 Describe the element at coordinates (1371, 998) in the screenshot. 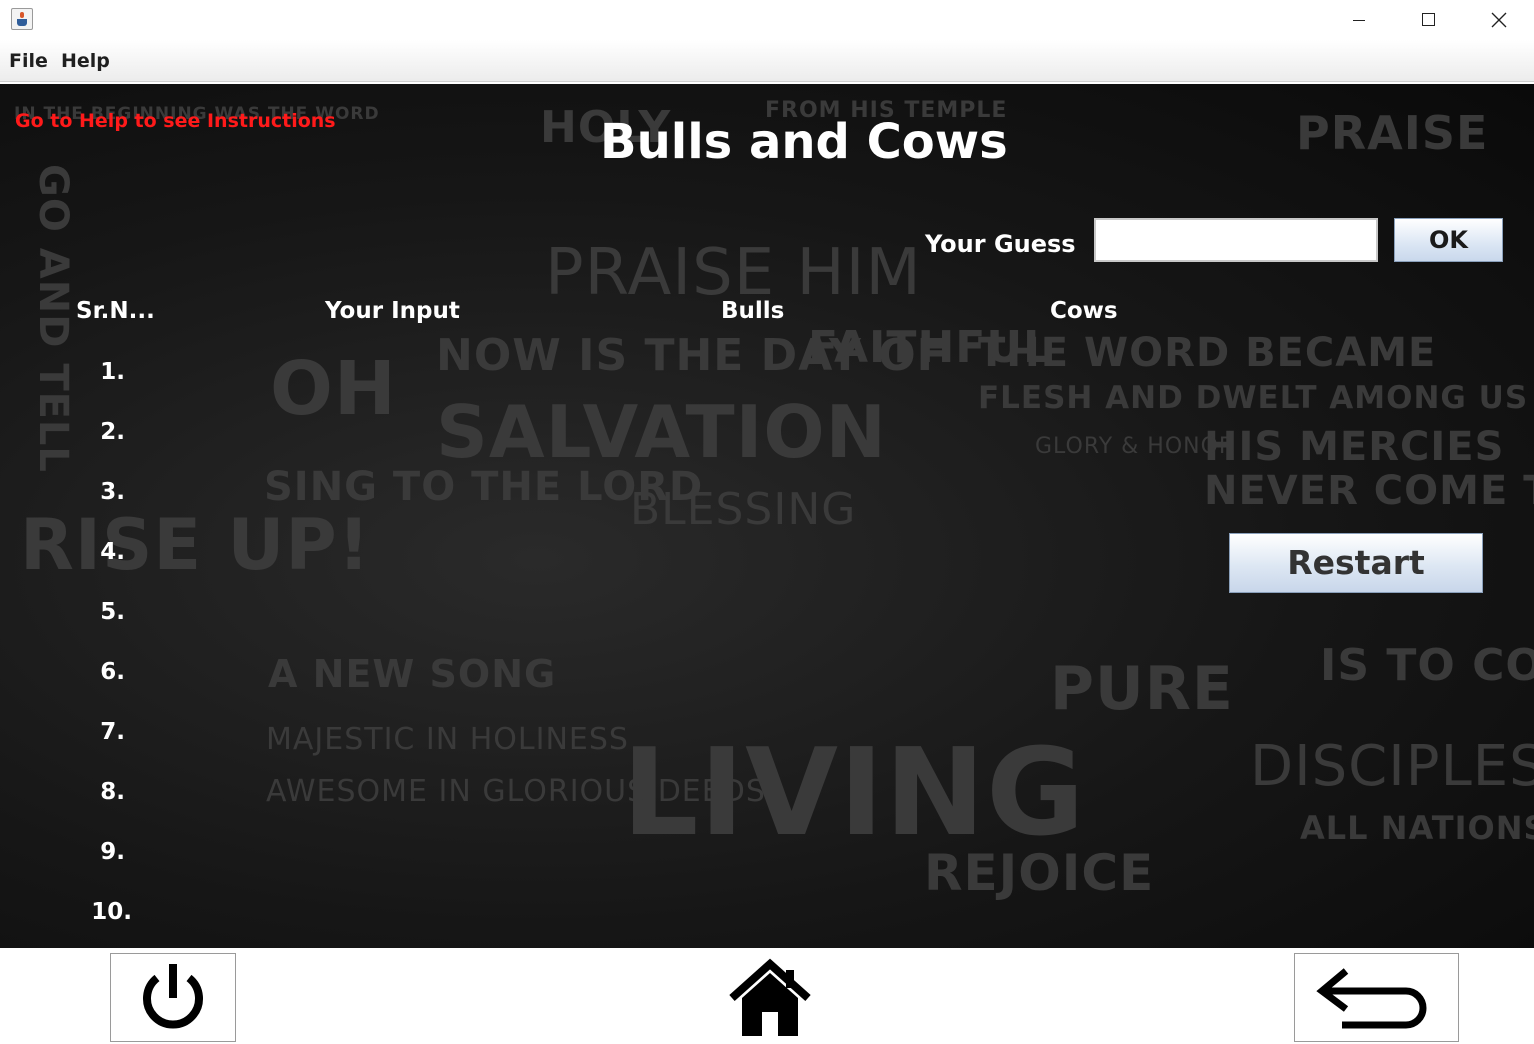

I see `back-arrow-icon` at that location.